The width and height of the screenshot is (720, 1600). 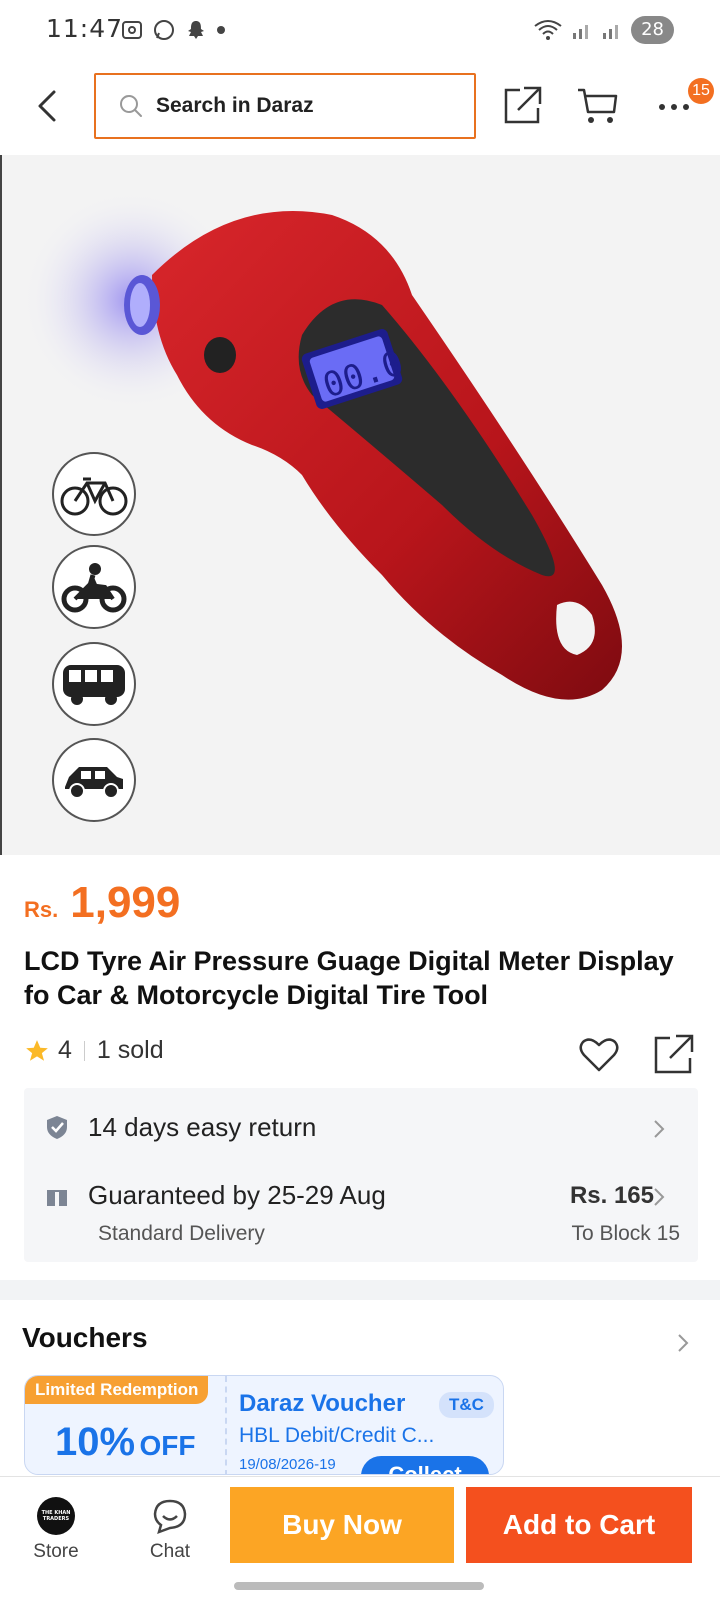 I want to click on top-nav: Search in Daraz 15, so click(x=360, y=107).